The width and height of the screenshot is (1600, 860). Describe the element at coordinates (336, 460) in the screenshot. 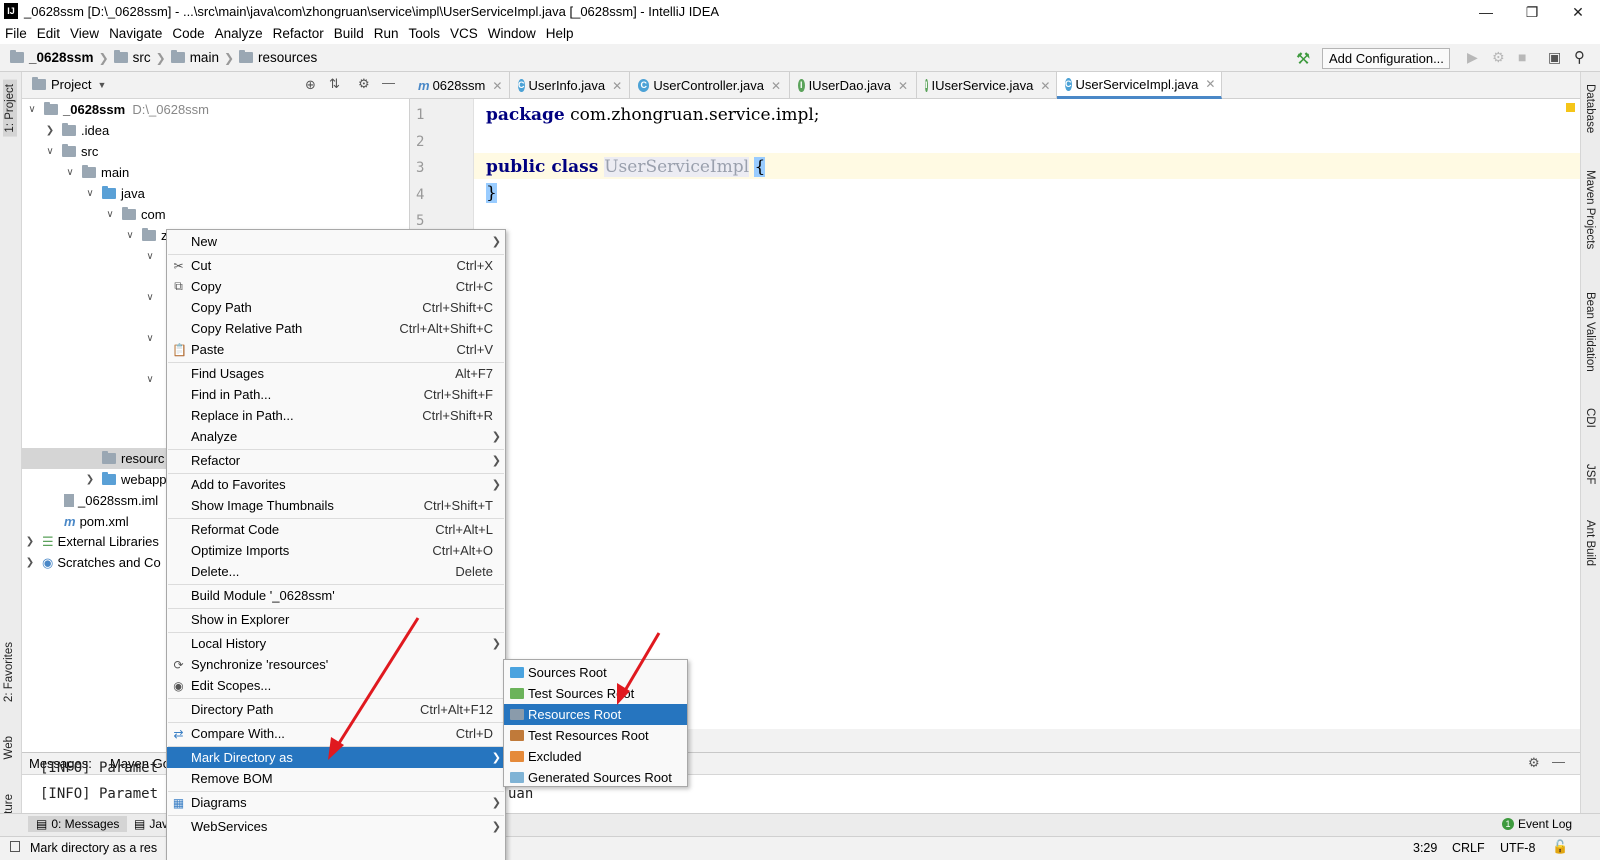

I see `menu-item-refactor: Refactor ❯` at that location.